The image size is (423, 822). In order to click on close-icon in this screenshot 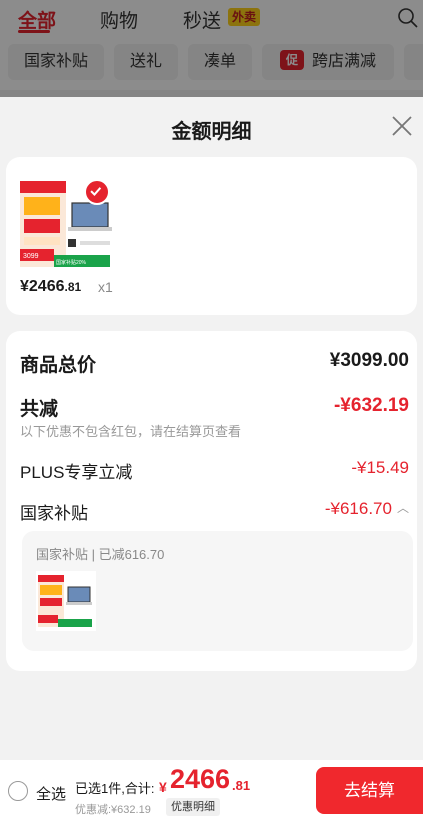, I will do `click(402, 126)`.